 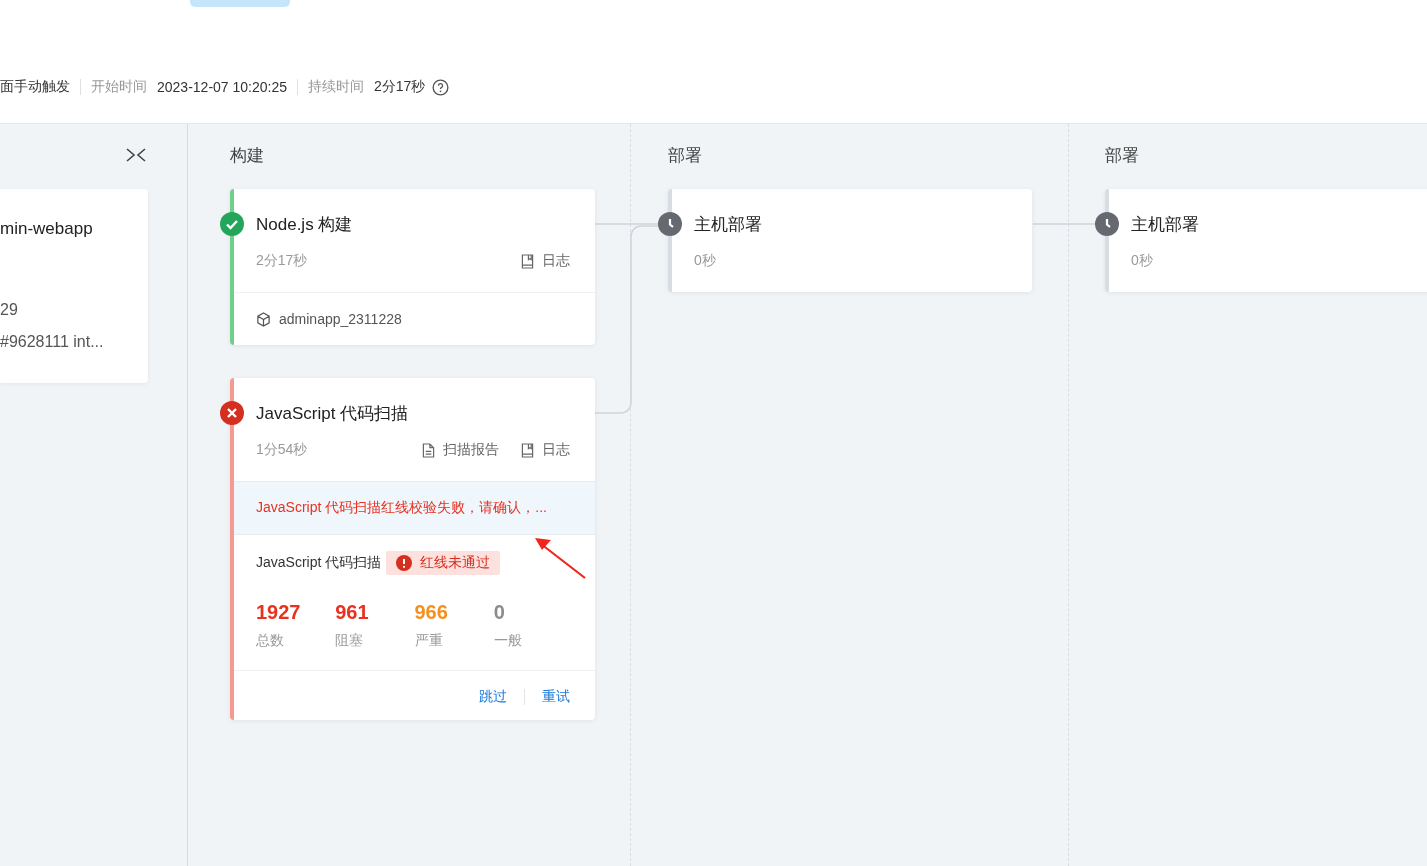 What do you see at coordinates (263, 319) in the screenshot?
I see `package-icon` at bounding box center [263, 319].